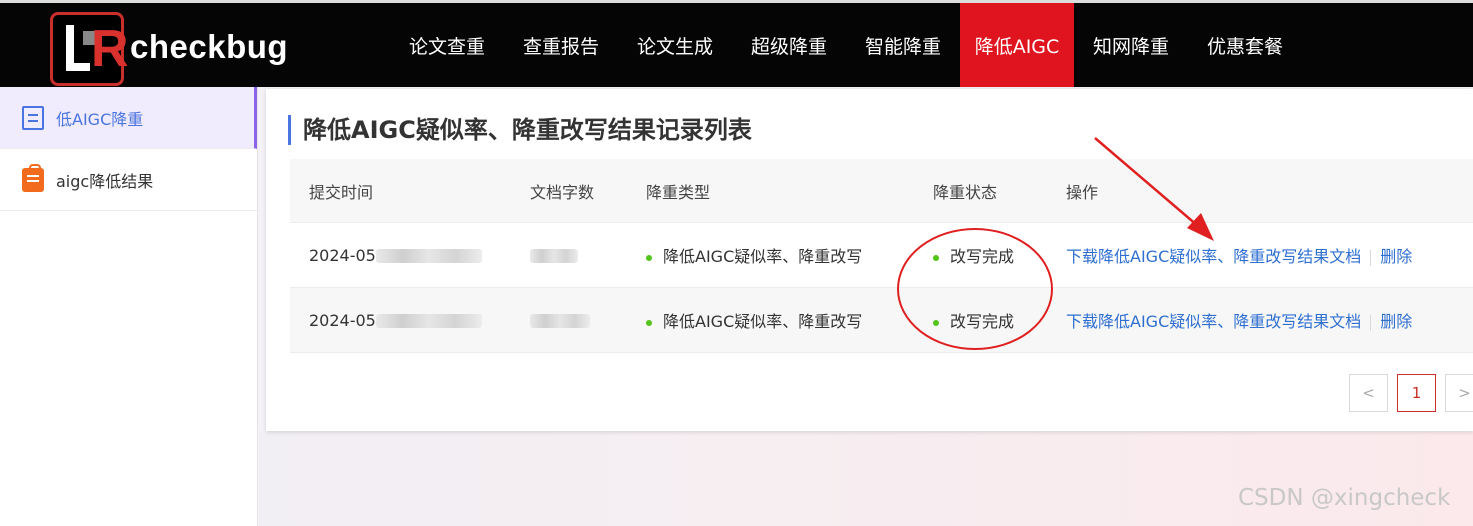 The image size is (1473, 526). Describe the element at coordinates (129, 306) in the screenshot. I see `sidebar: 低AIGC降重 aigc降低结果` at that location.